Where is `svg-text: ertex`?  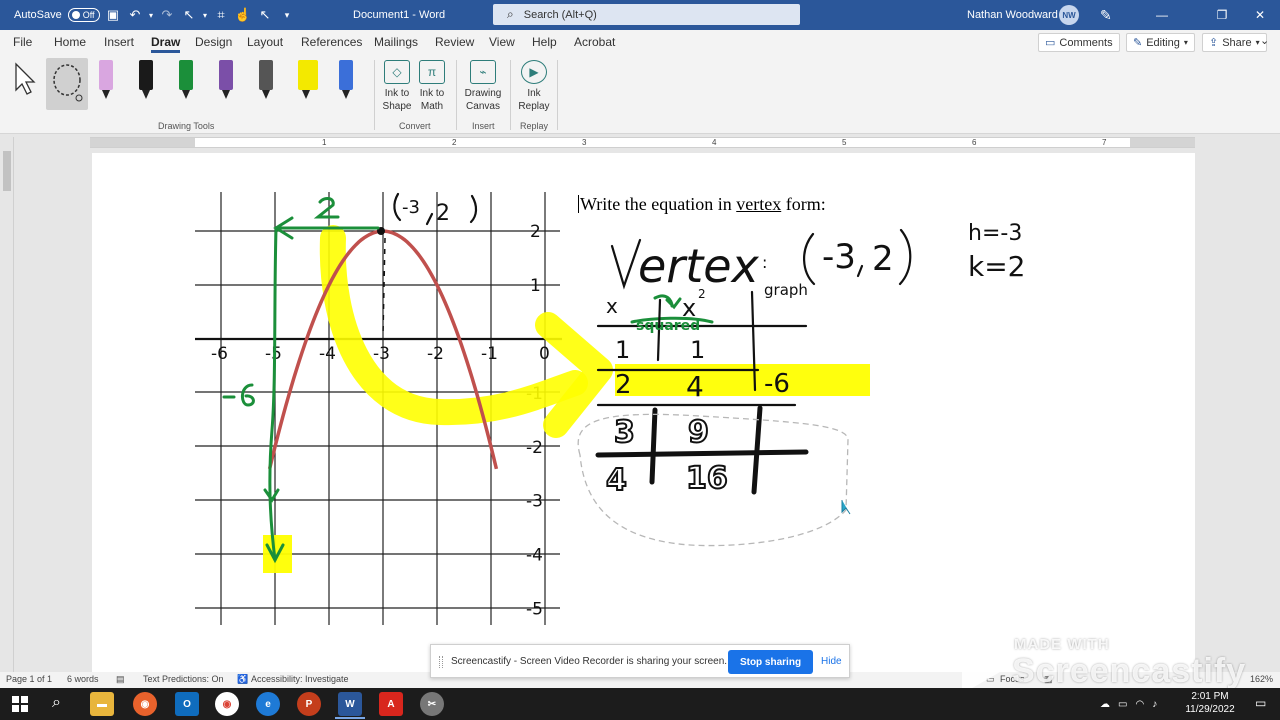 svg-text: ertex is located at coordinates (699, 266).